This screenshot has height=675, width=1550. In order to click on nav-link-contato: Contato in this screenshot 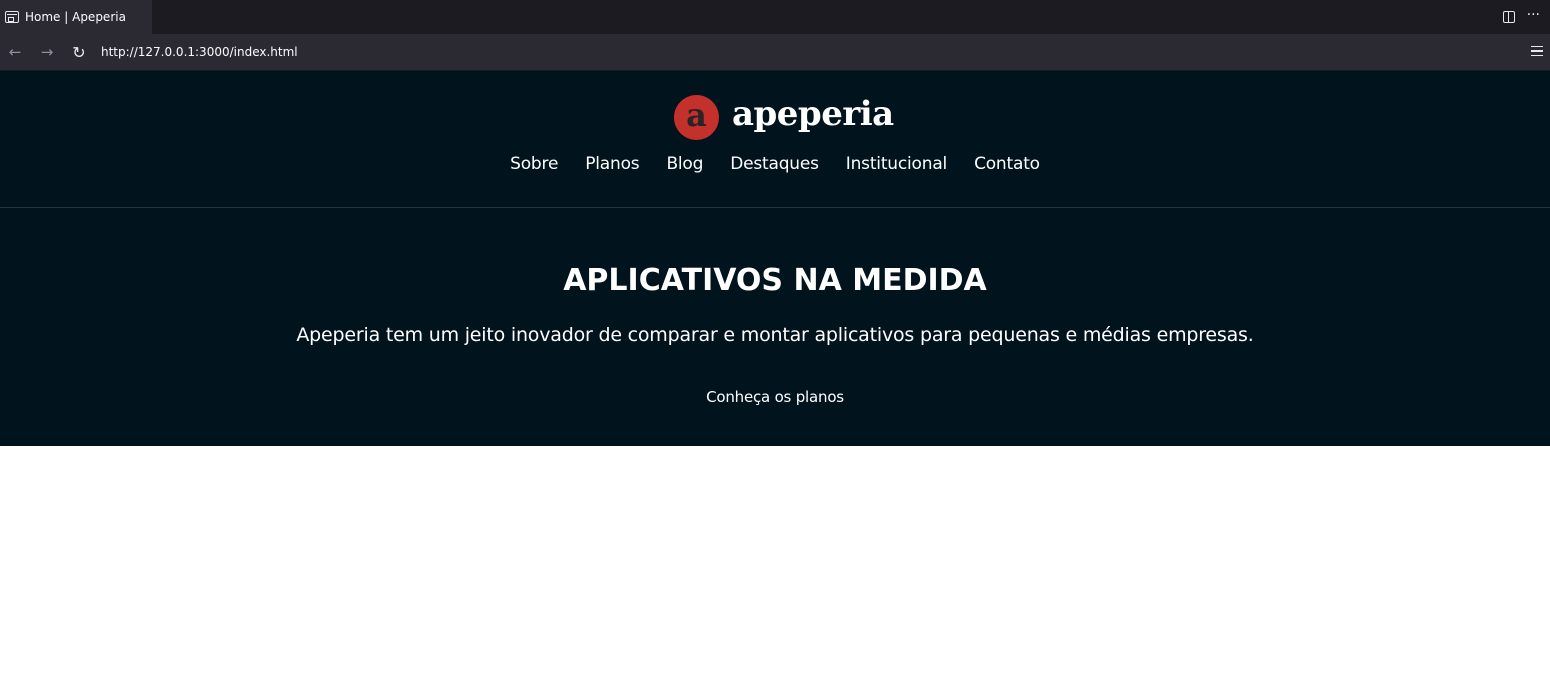, I will do `click(1007, 164)`.